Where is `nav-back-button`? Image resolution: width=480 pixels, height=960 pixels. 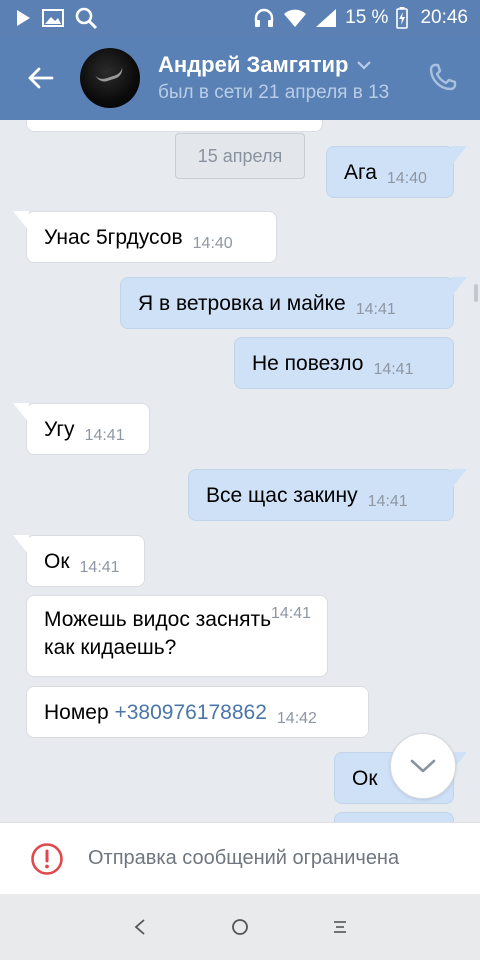
nav-back-button is located at coordinates (140, 927).